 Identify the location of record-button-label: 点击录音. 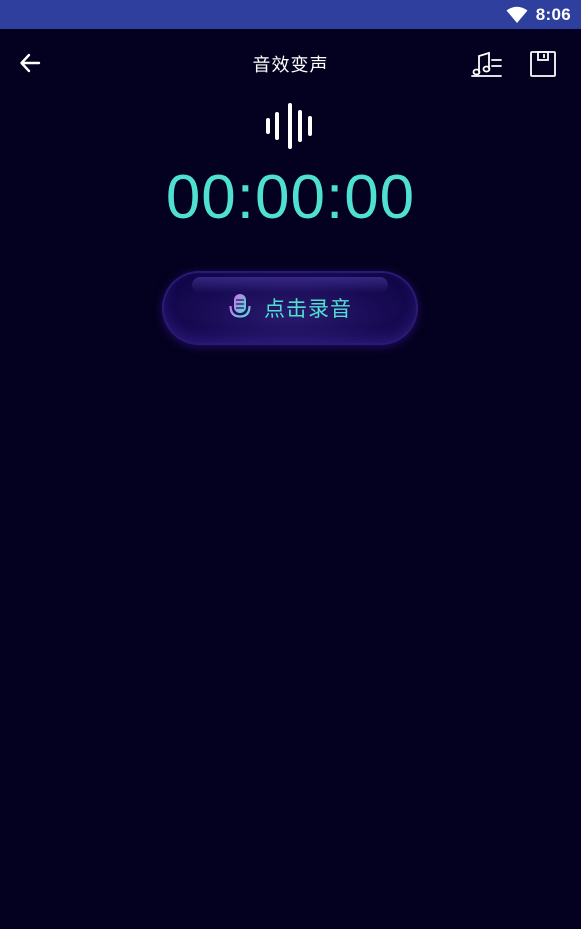
(308, 309).